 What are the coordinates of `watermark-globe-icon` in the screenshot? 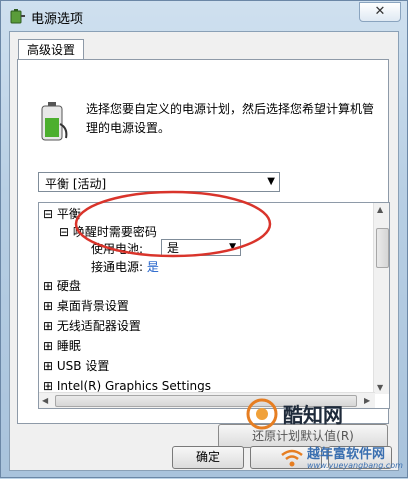 It's located at (262, 414).